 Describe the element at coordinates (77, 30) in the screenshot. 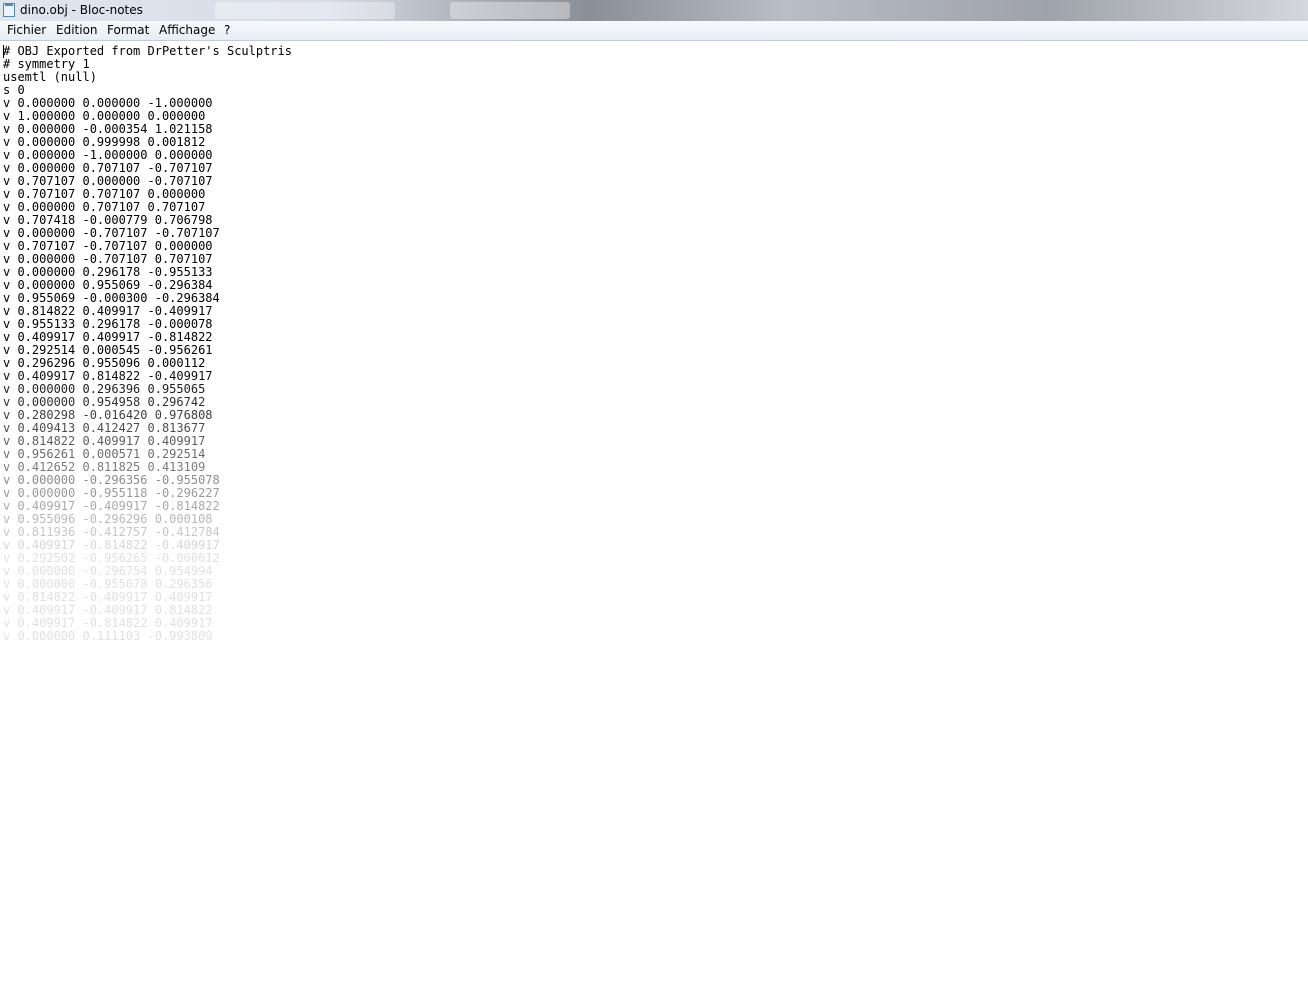

I see `menu-edition: Edition` at that location.